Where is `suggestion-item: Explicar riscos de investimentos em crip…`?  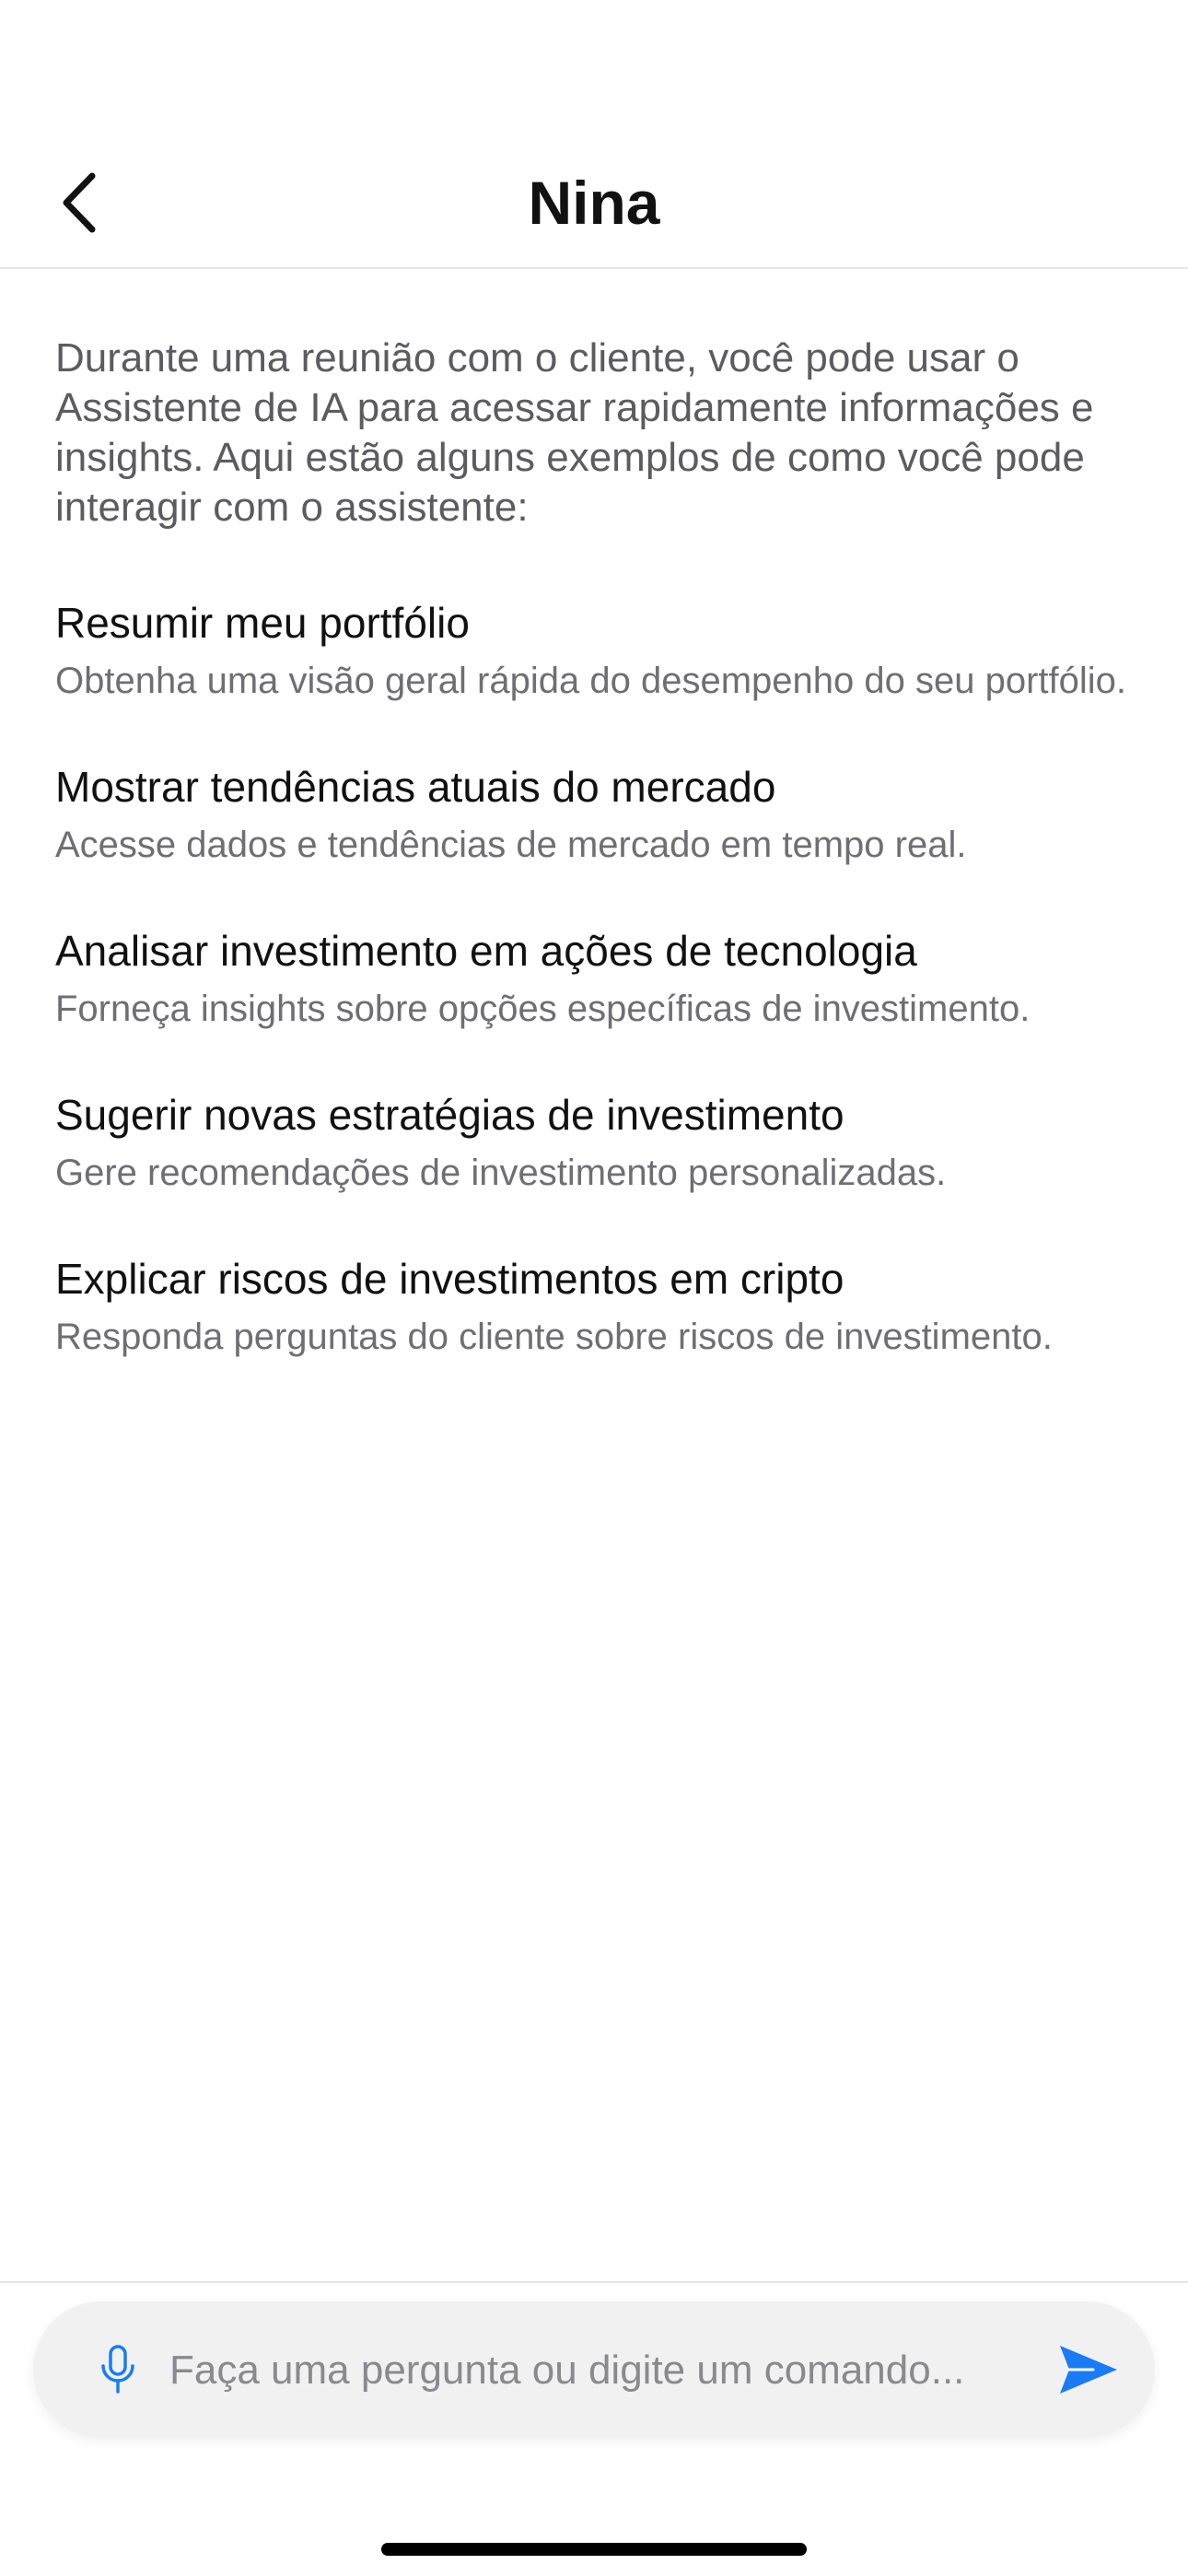 suggestion-item: Explicar riscos de investimentos em crip… is located at coordinates (594, 1306).